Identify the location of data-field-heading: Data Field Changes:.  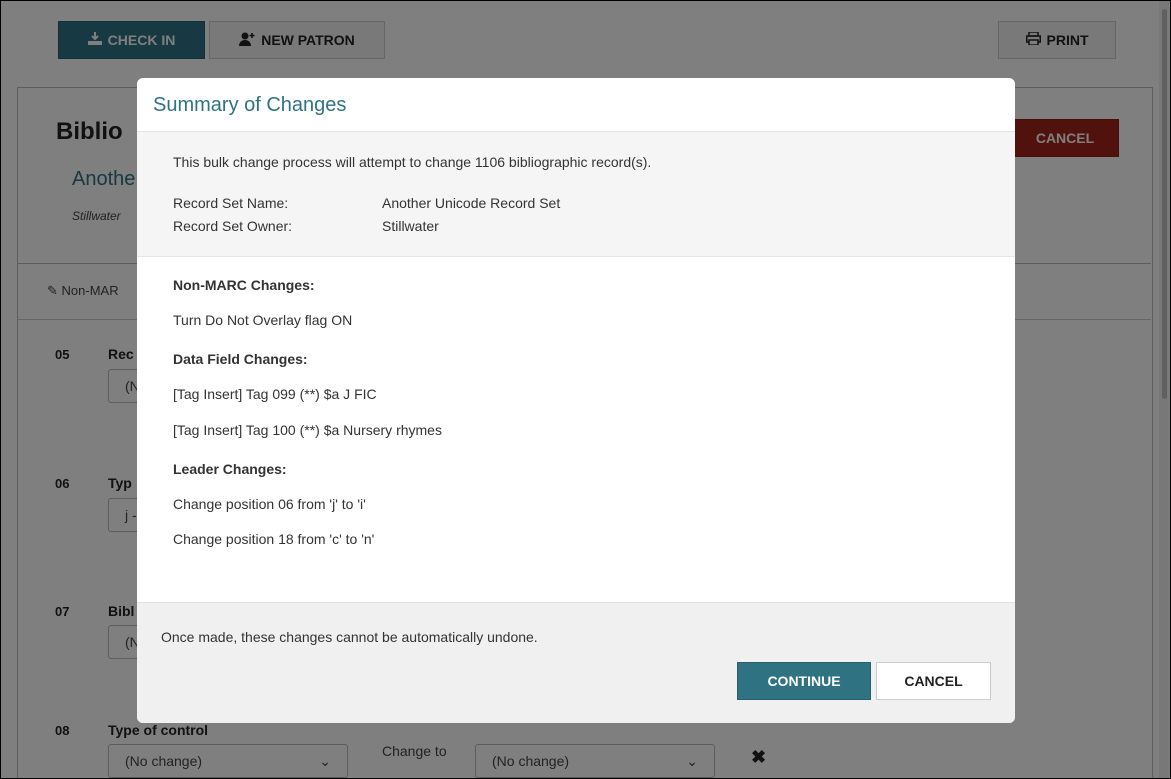
(240, 359).